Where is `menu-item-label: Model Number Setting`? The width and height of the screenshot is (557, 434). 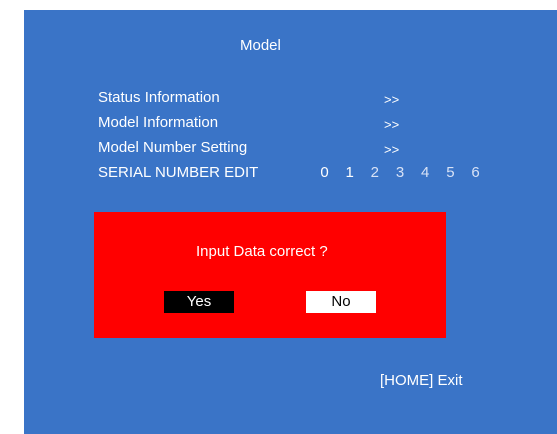 menu-item-label: Model Number Setting is located at coordinates (173, 147).